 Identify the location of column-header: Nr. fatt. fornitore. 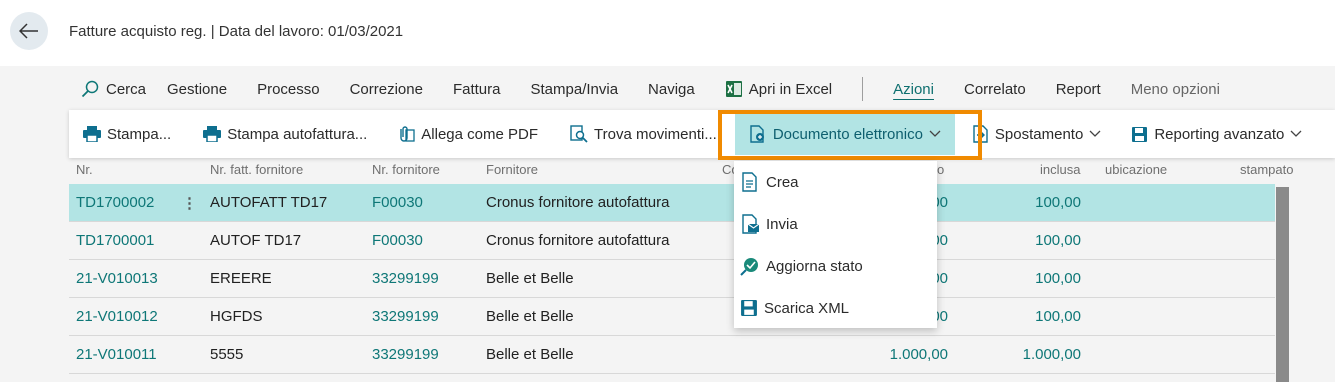
(256, 169).